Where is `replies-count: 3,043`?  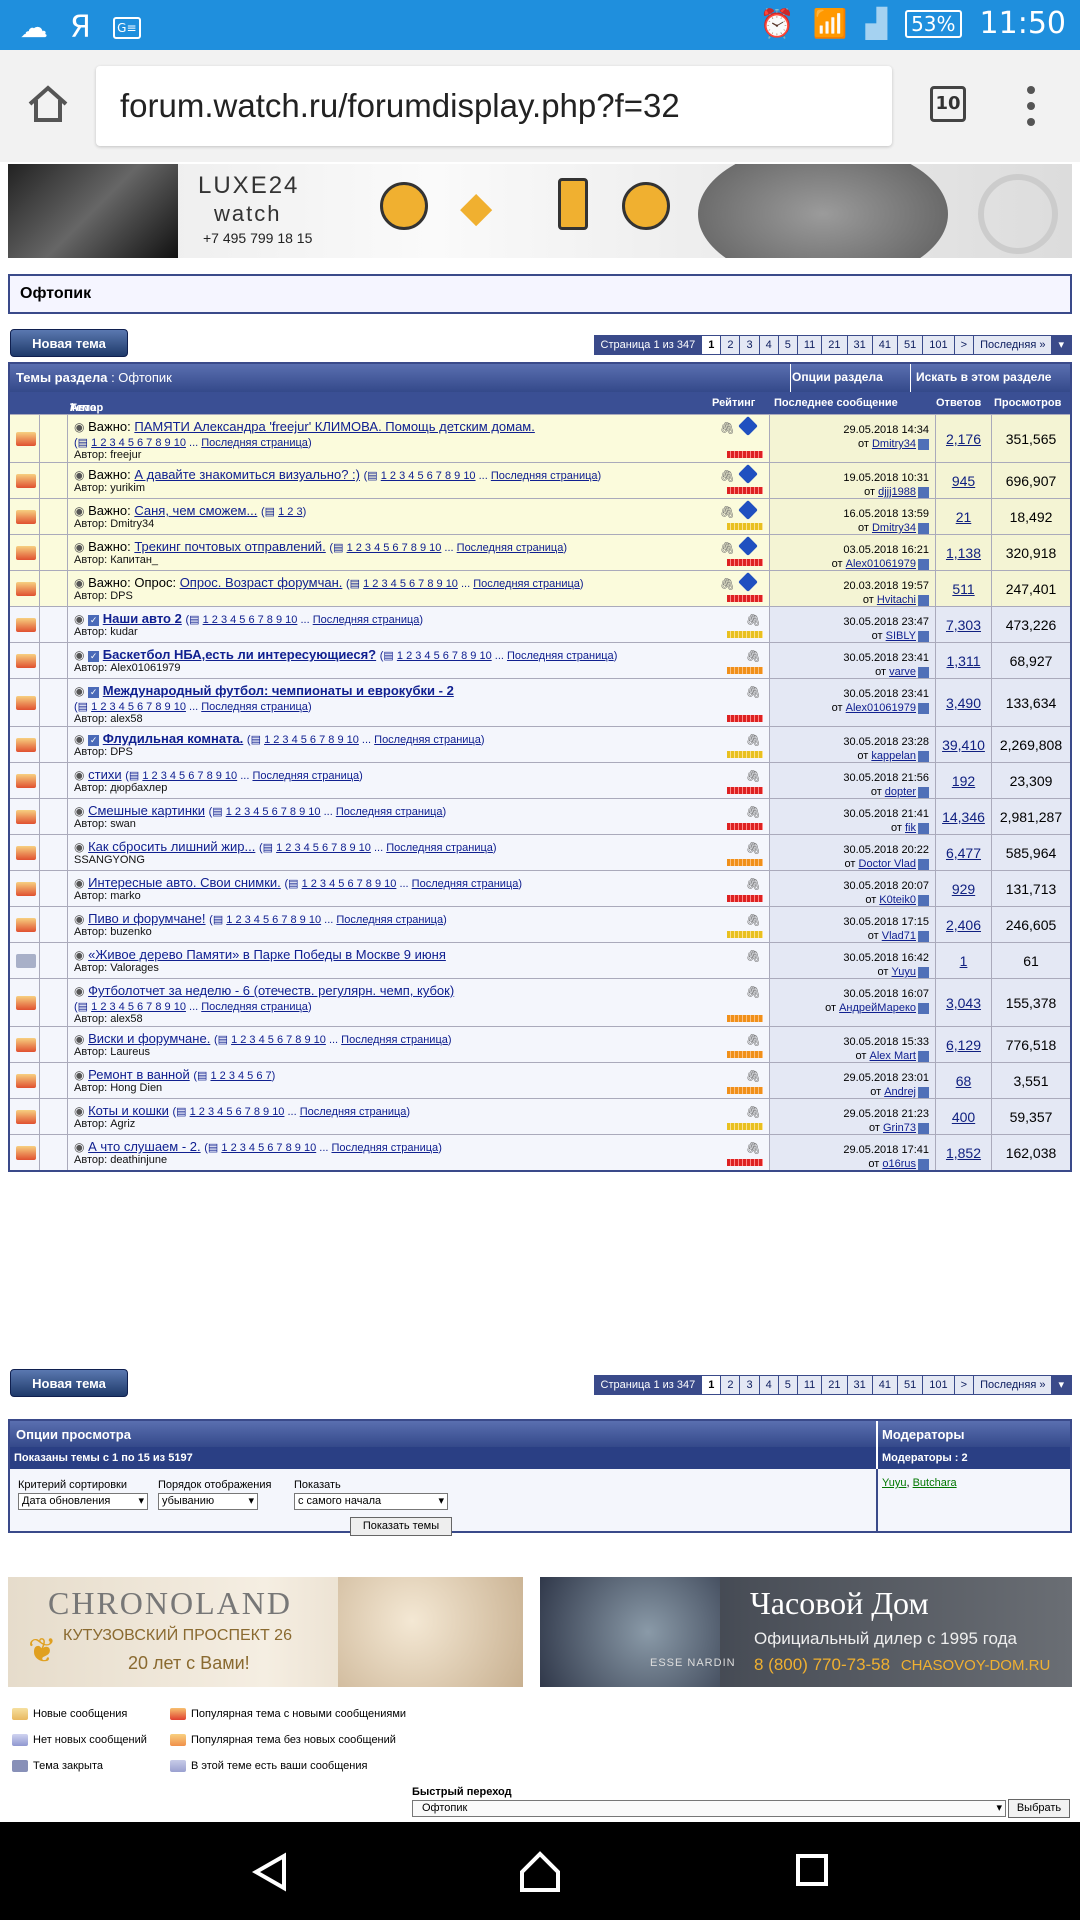
replies-count: 3,043 is located at coordinates (964, 1002).